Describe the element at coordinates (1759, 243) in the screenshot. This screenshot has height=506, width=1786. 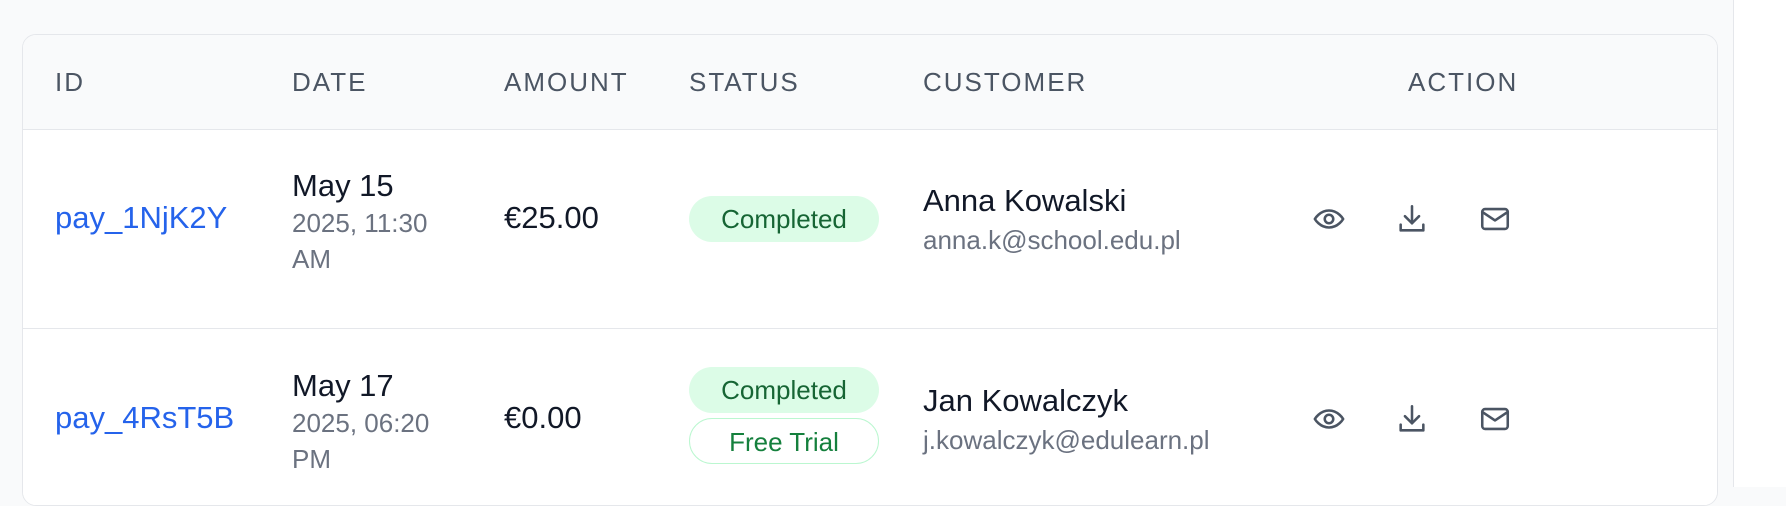
I see `page-right-panel` at that location.